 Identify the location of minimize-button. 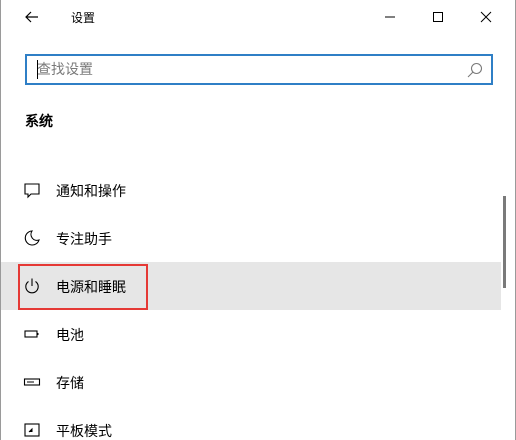
(390, 17).